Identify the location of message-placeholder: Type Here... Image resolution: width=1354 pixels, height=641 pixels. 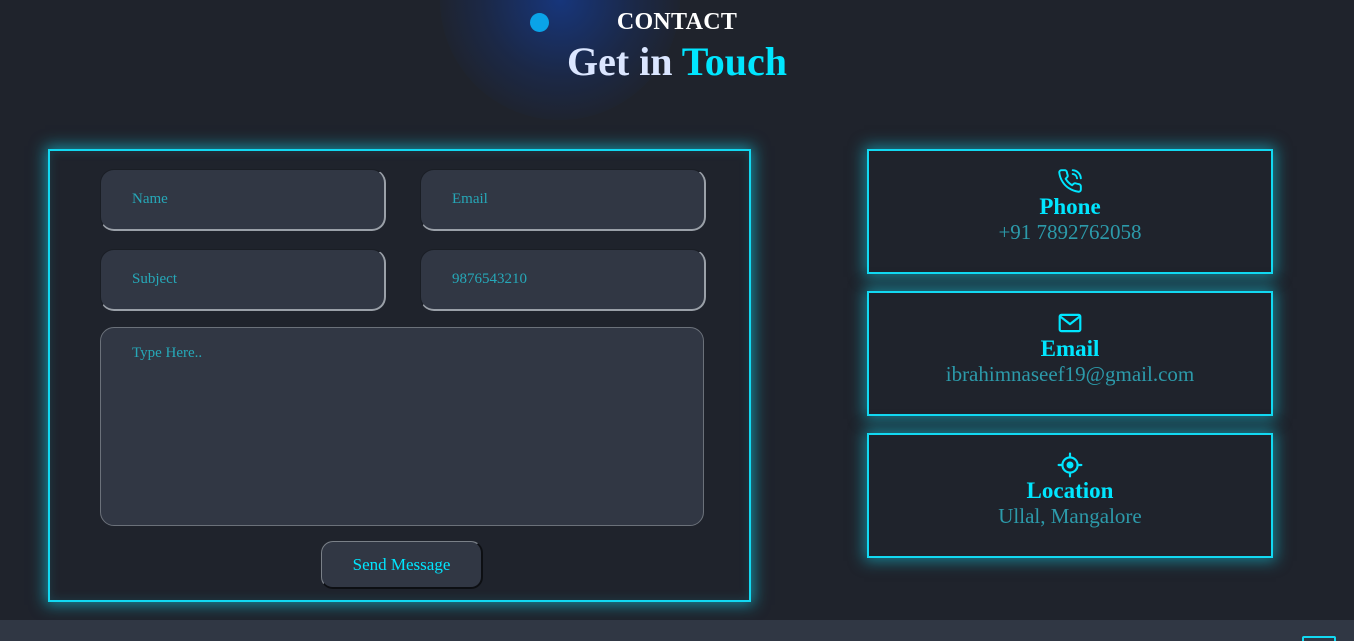
(167, 353).